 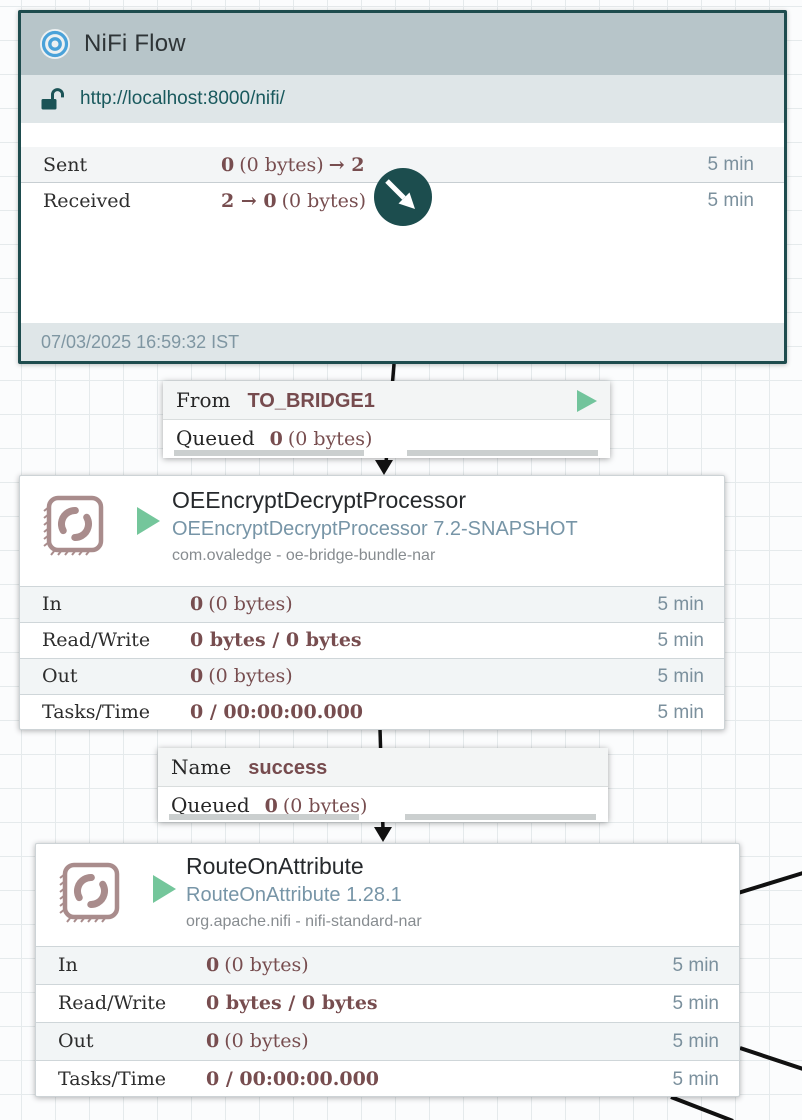 What do you see at coordinates (702, 1107) in the screenshot?
I see `connection-line-route-bottom` at bounding box center [702, 1107].